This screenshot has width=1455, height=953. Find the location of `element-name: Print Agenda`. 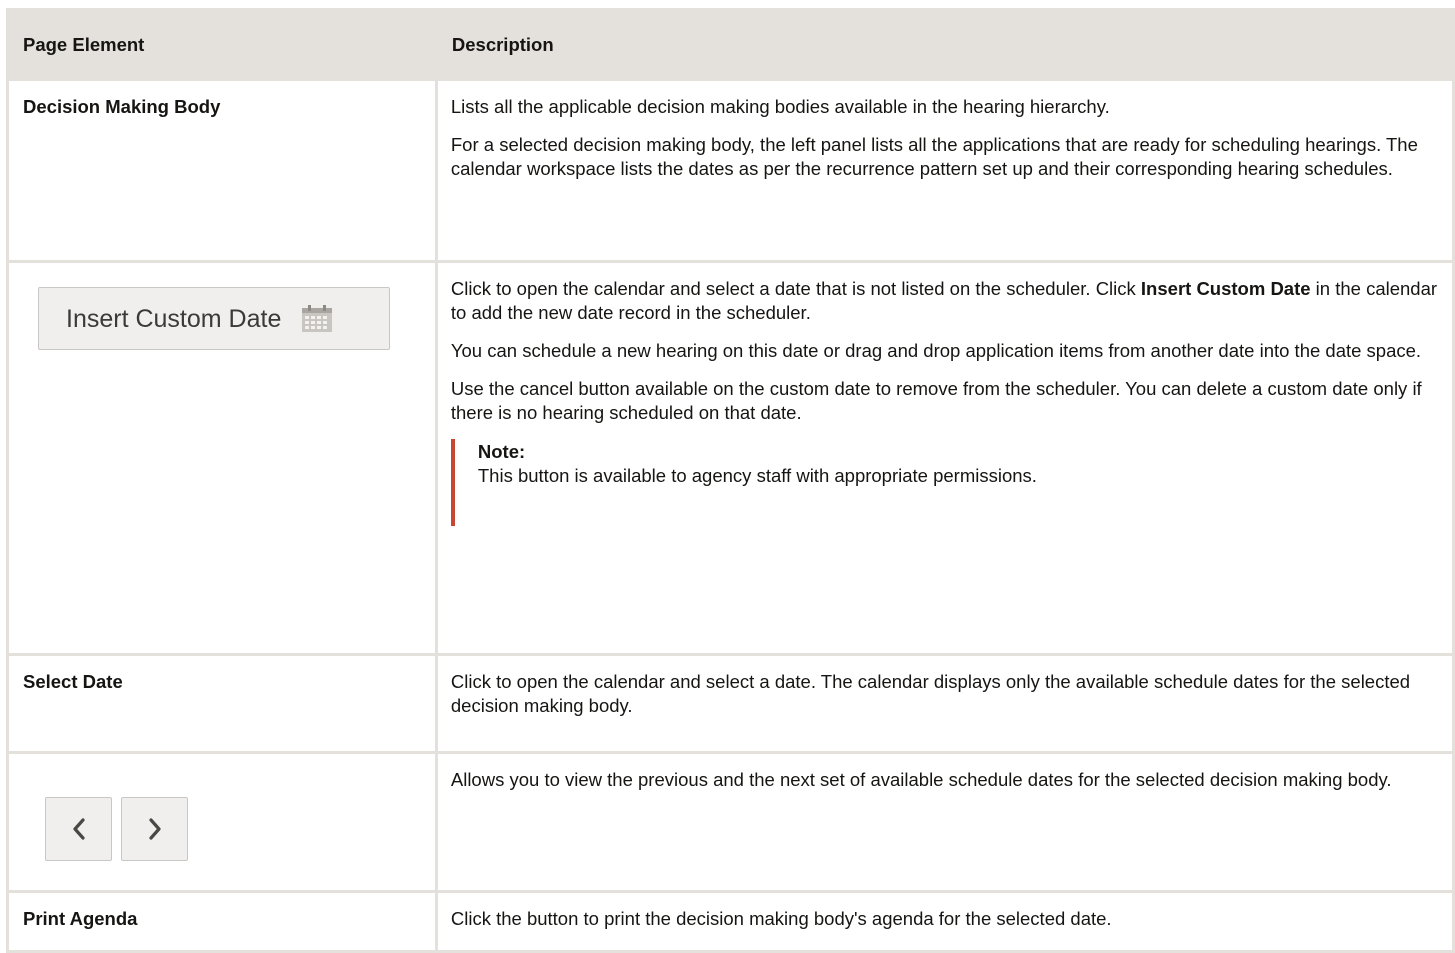

element-name: Print Agenda is located at coordinates (222, 921).